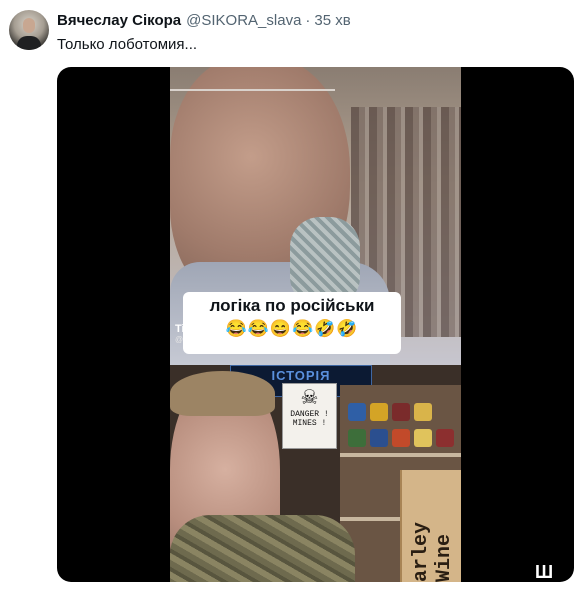 The height and width of the screenshot is (589, 582). What do you see at coordinates (309, 398) in the screenshot?
I see `skull-icon: ☠` at bounding box center [309, 398].